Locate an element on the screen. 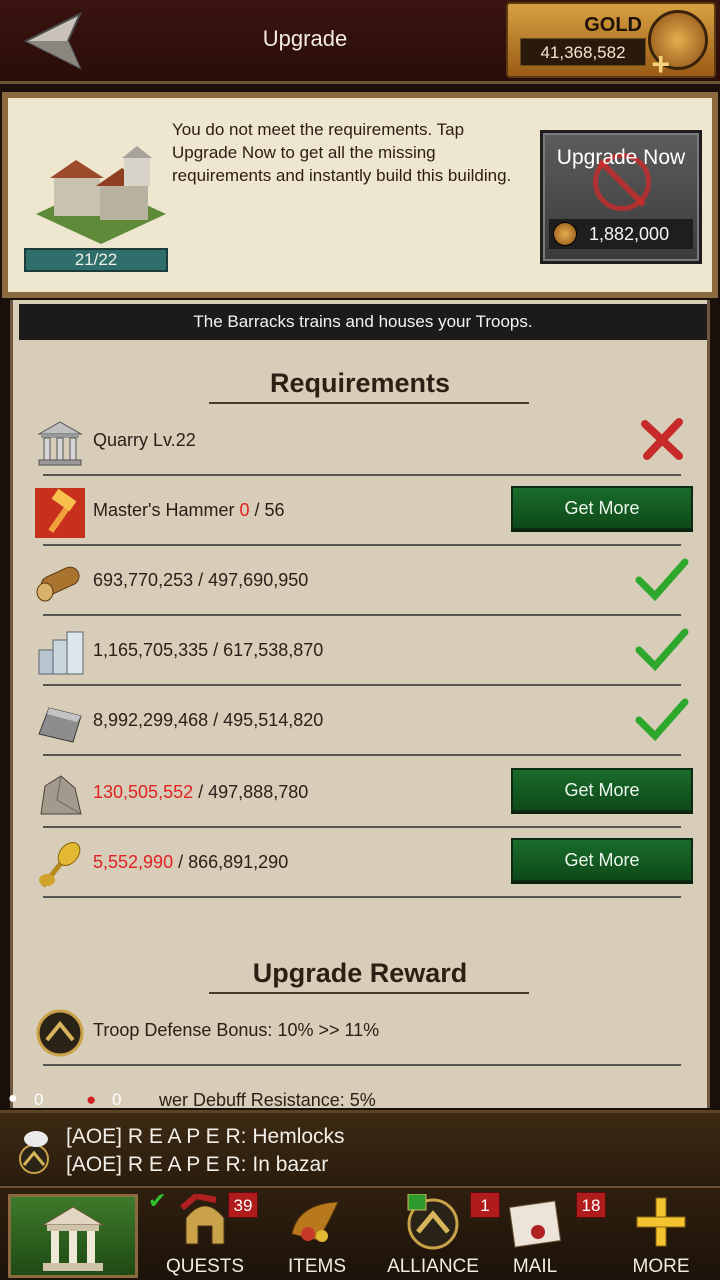 The width and height of the screenshot is (720, 1280). mail-icon is located at coordinates (535, 1224).